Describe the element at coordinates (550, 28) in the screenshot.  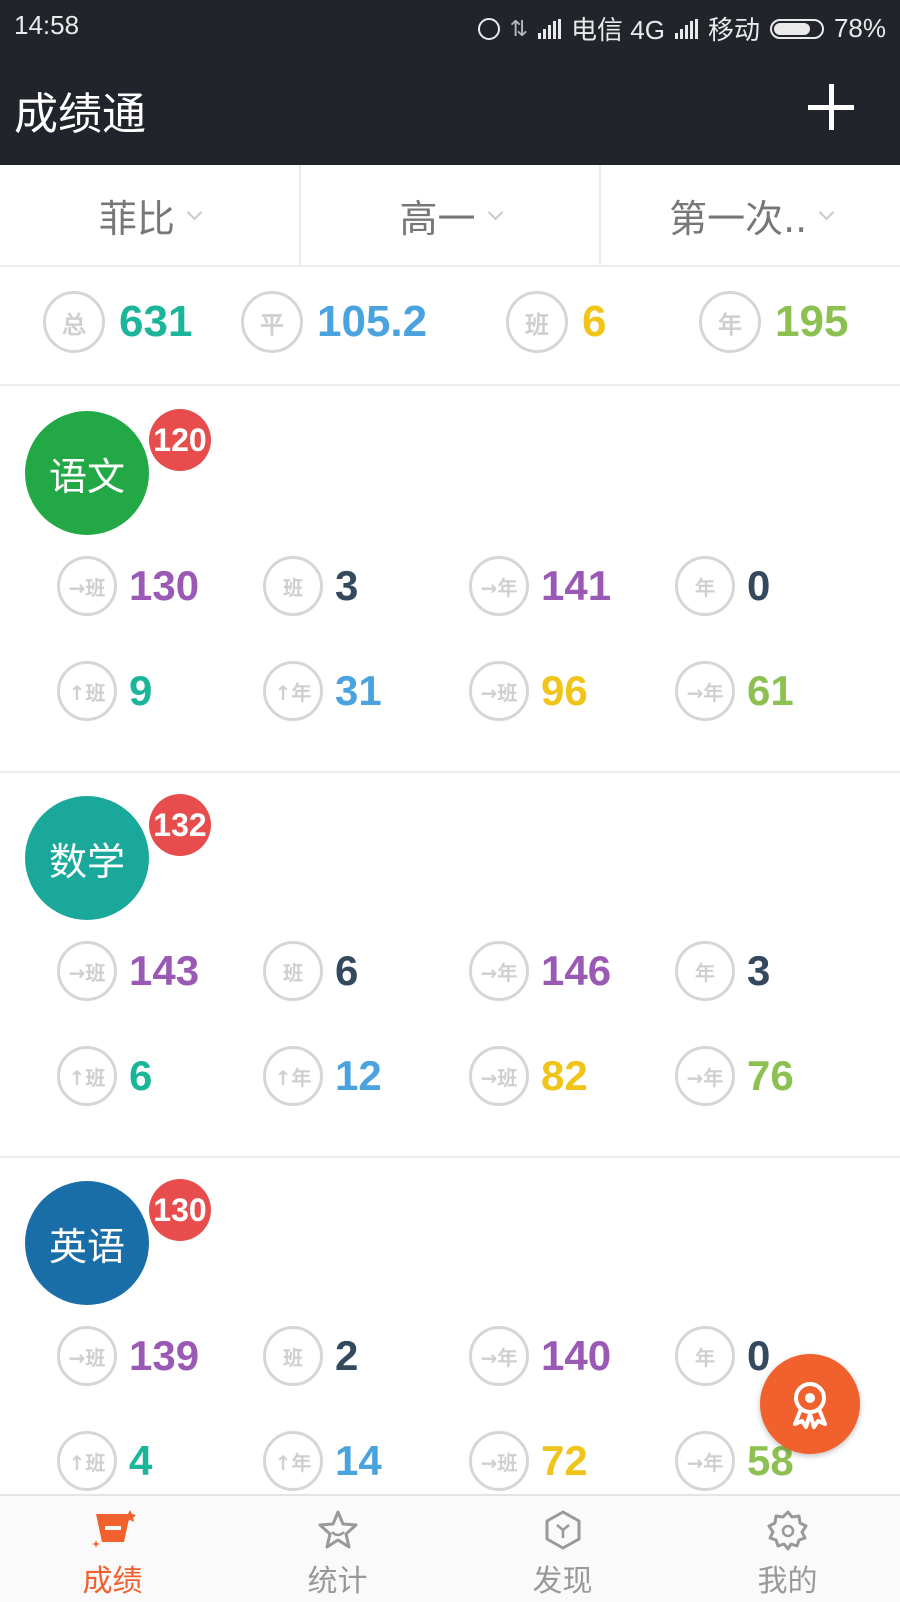
I see `signal-icon` at that location.